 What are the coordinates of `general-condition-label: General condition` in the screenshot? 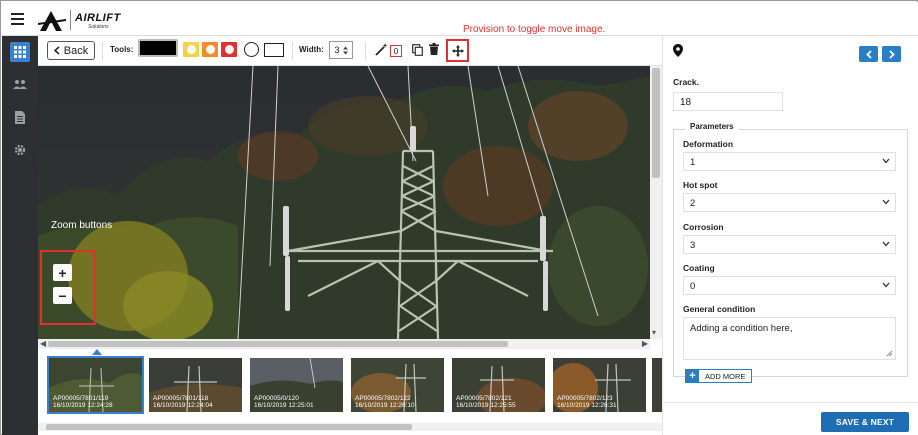 It's located at (719, 309).